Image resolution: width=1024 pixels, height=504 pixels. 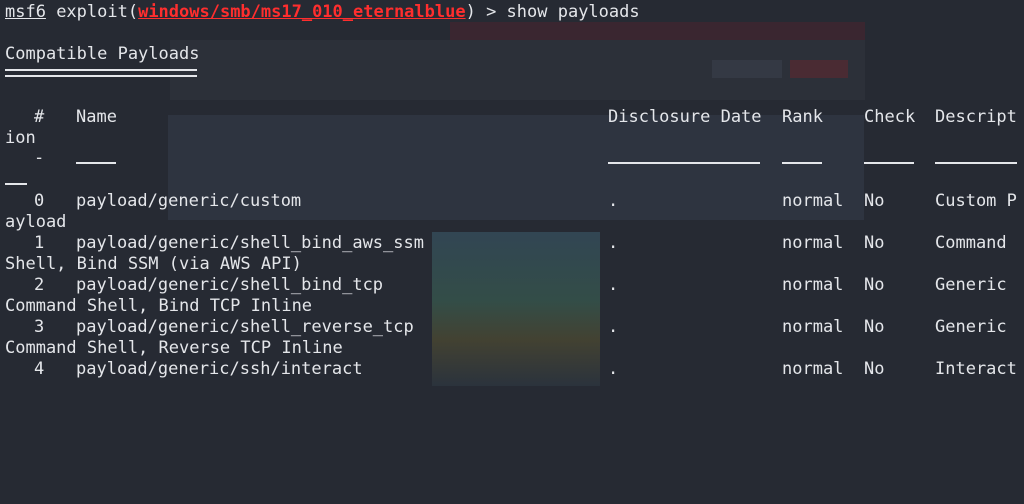 What do you see at coordinates (159, 306) in the screenshot?
I see `row-description-wrap: Command Shell, Bind TCP Inline` at bounding box center [159, 306].